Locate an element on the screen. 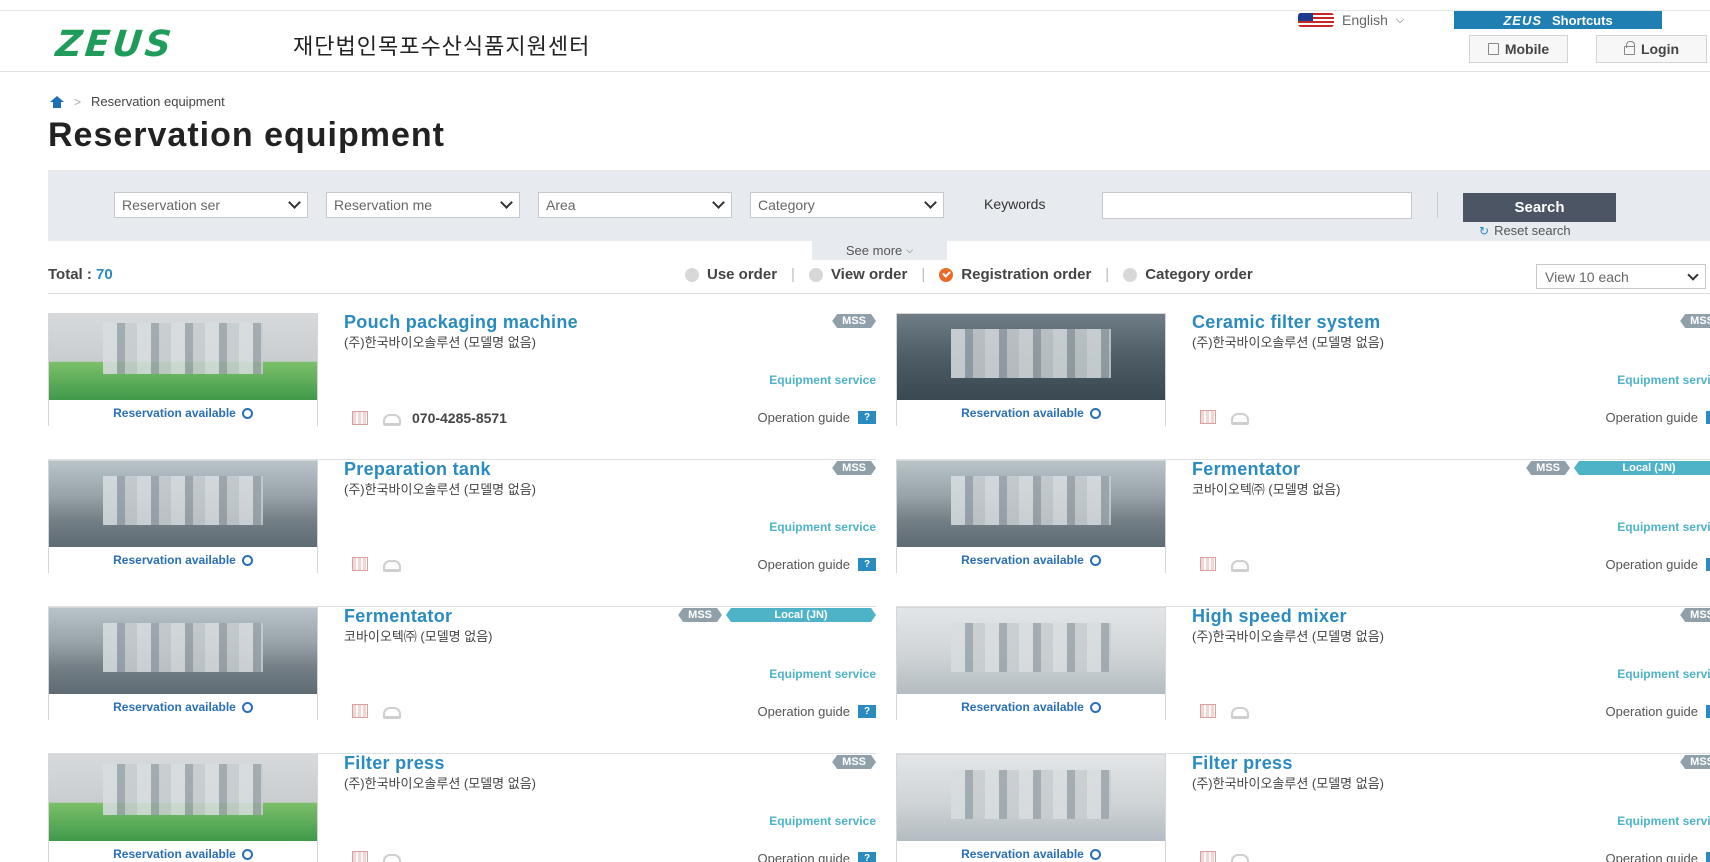  home-icon is located at coordinates (57, 101).